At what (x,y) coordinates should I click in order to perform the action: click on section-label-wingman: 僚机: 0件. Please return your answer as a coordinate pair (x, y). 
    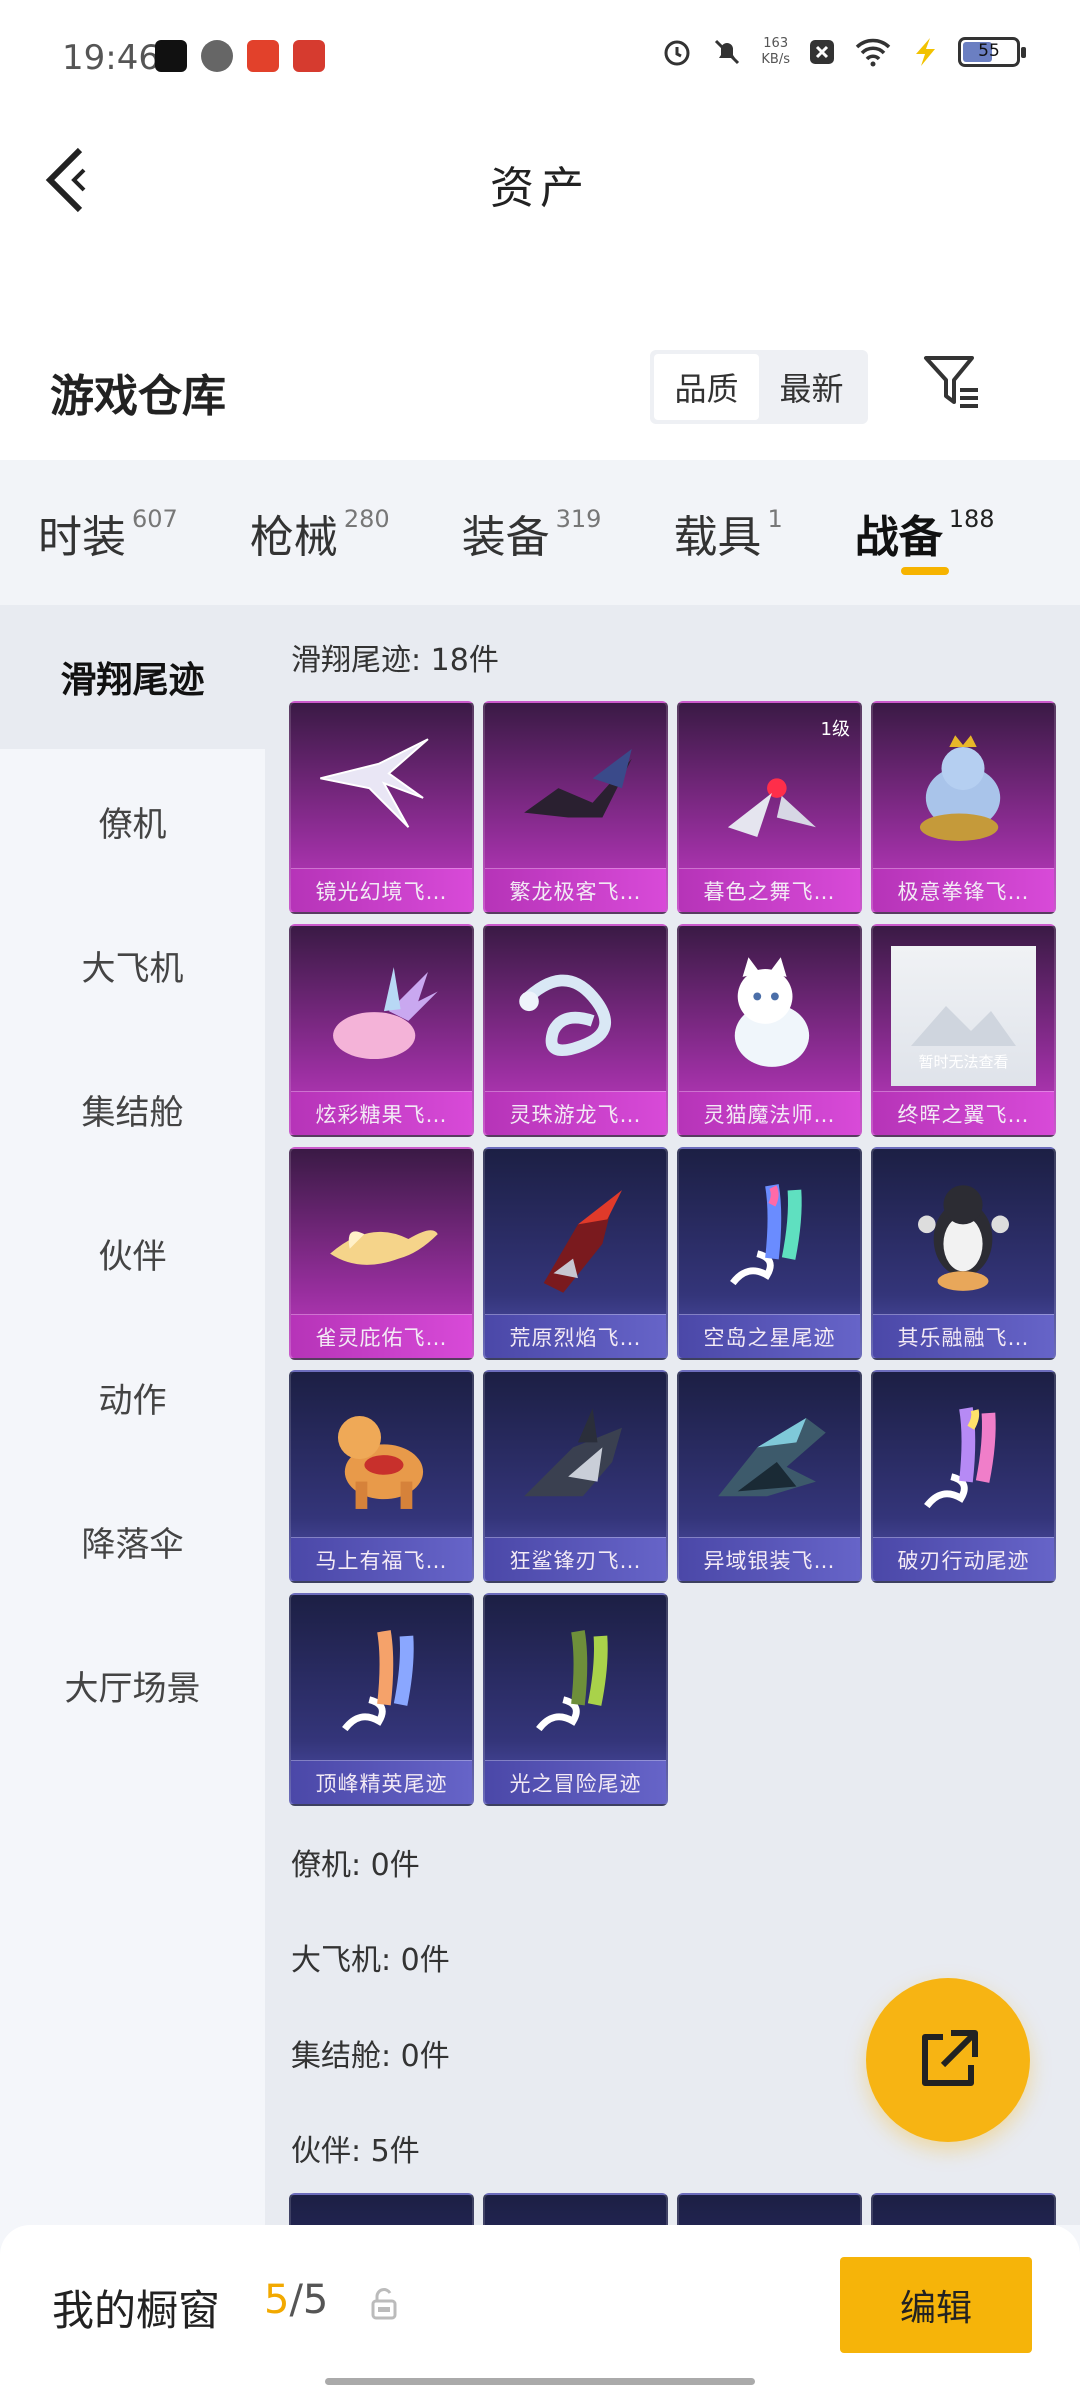
    Looking at the image, I should click on (355, 1865).